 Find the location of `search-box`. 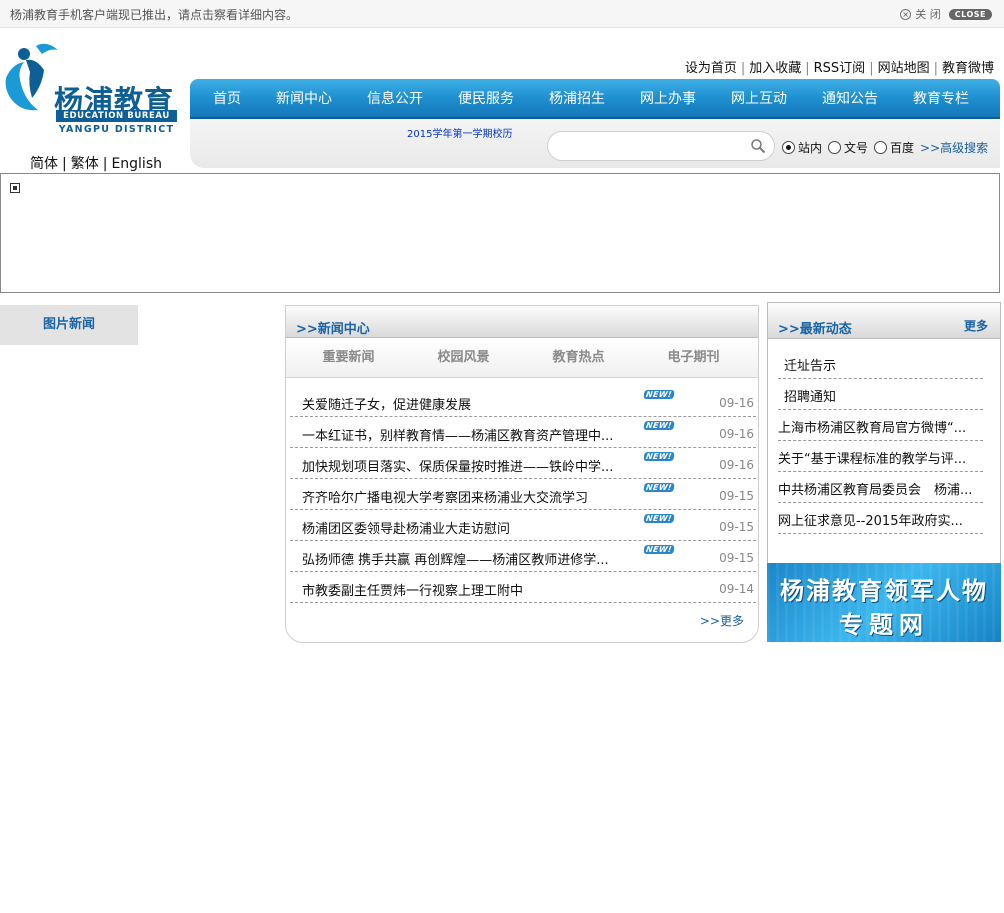

search-box is located at coordinates (661, 146).